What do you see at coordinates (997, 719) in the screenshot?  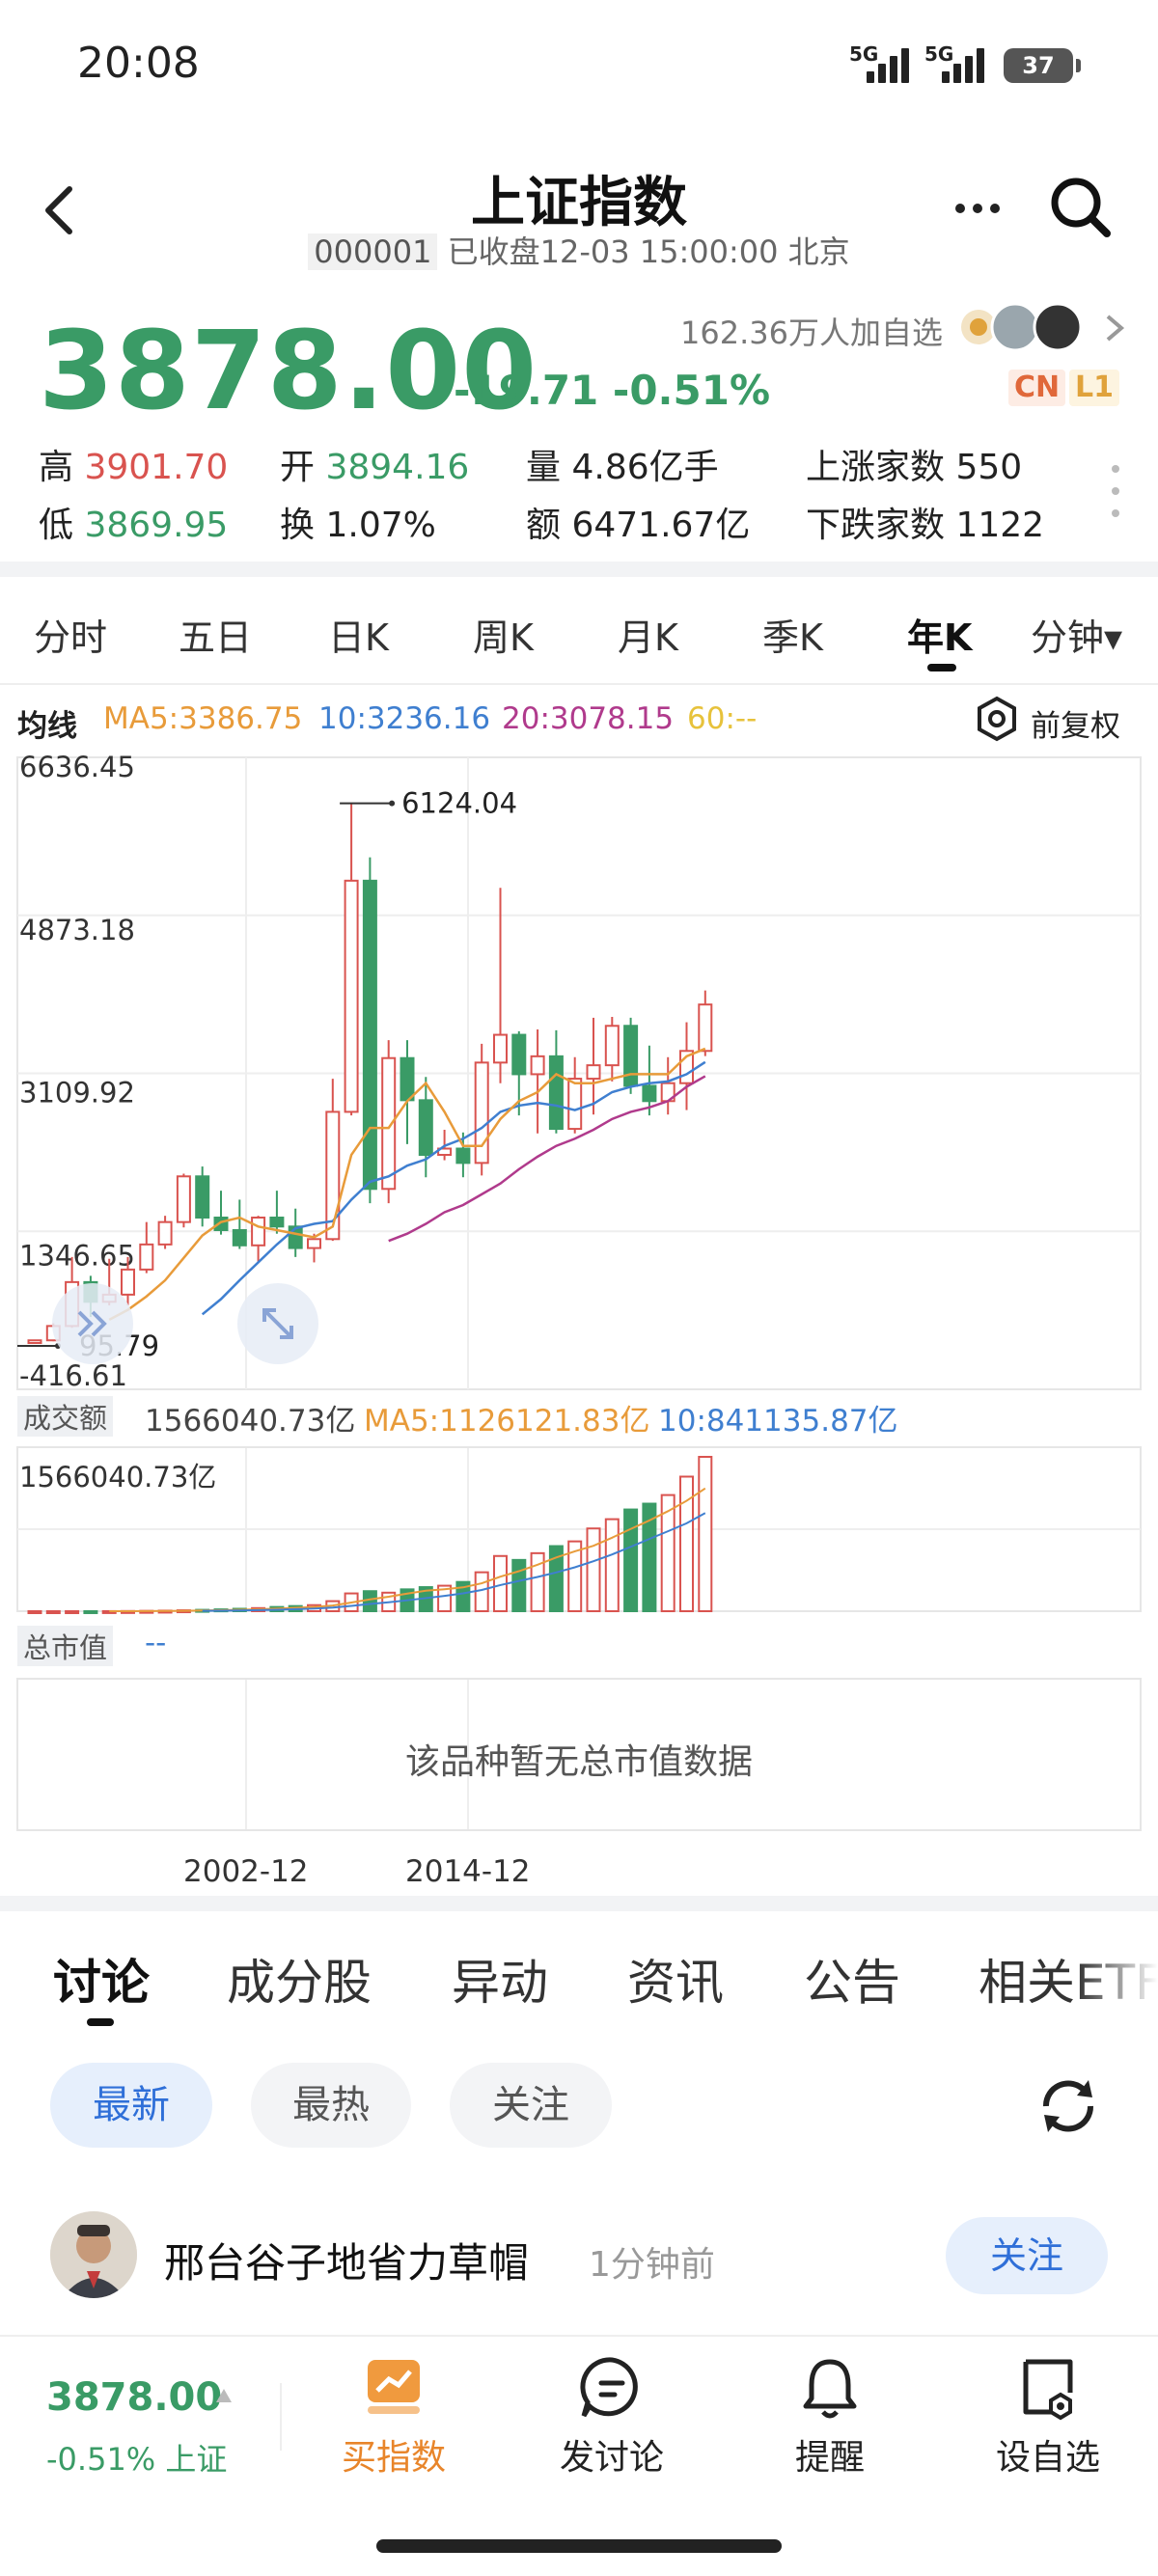 I see `settings-icon` at bounding box center [997, 719].